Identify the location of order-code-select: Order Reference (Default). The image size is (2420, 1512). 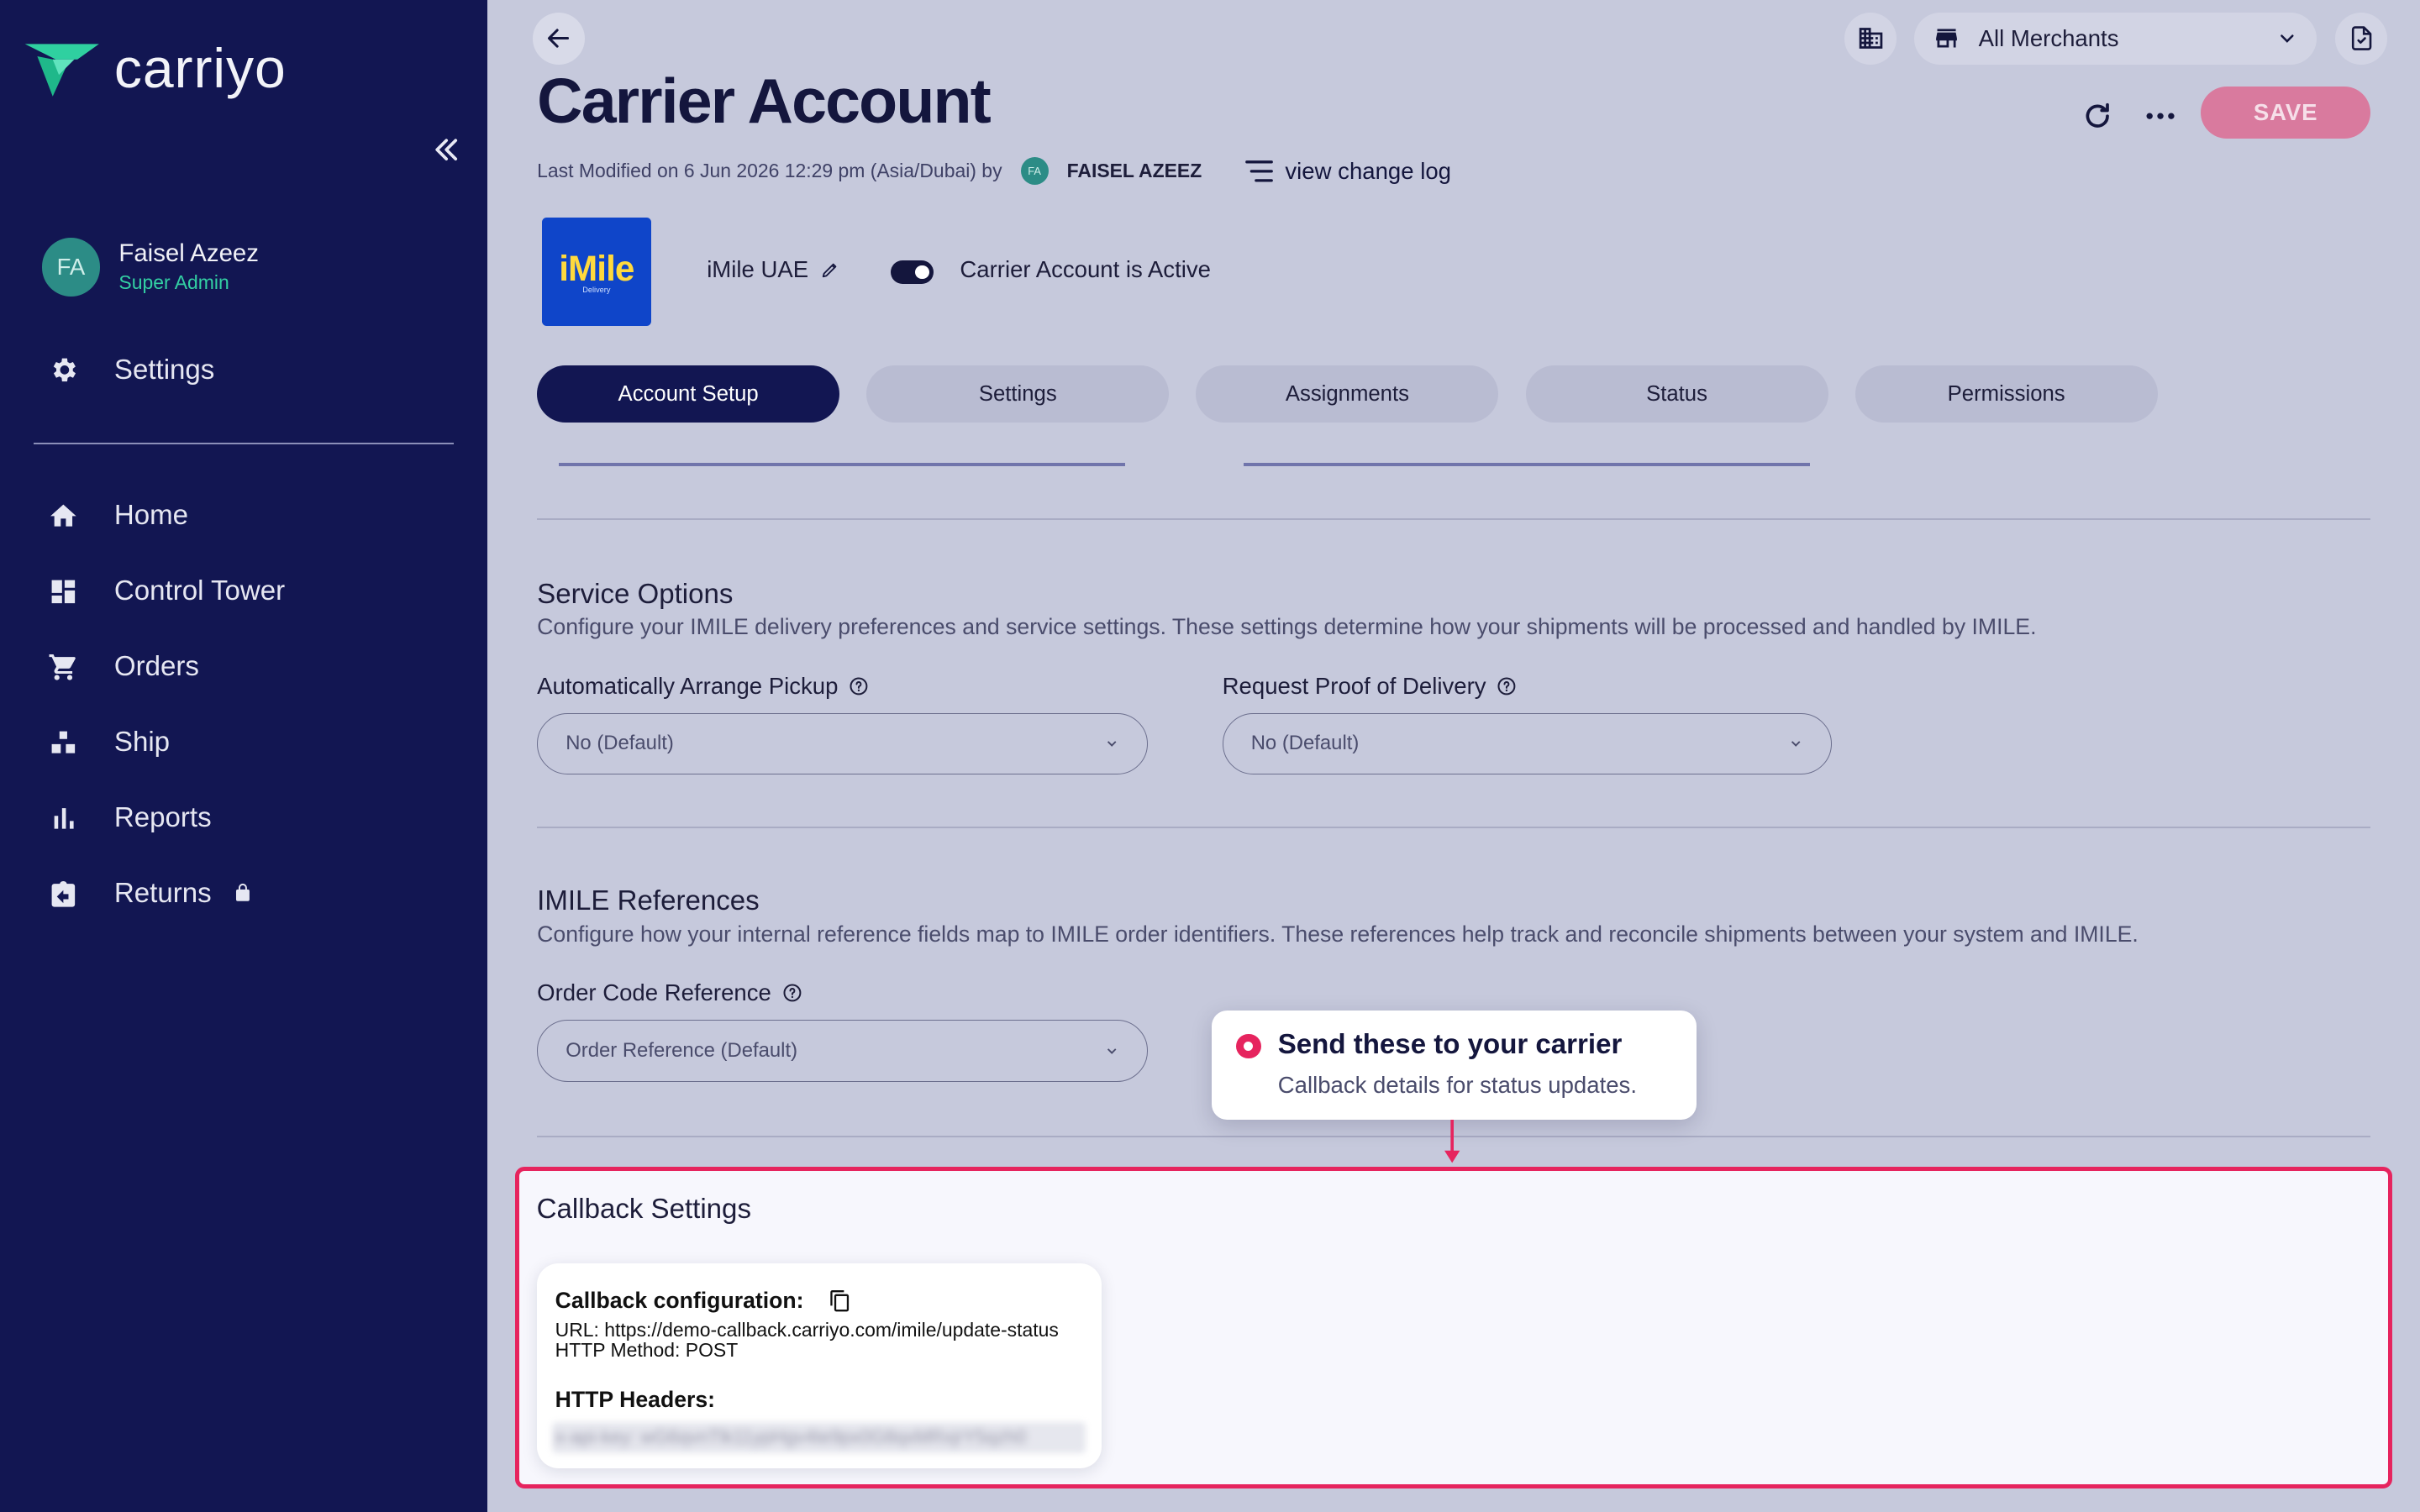
(843, 1051).